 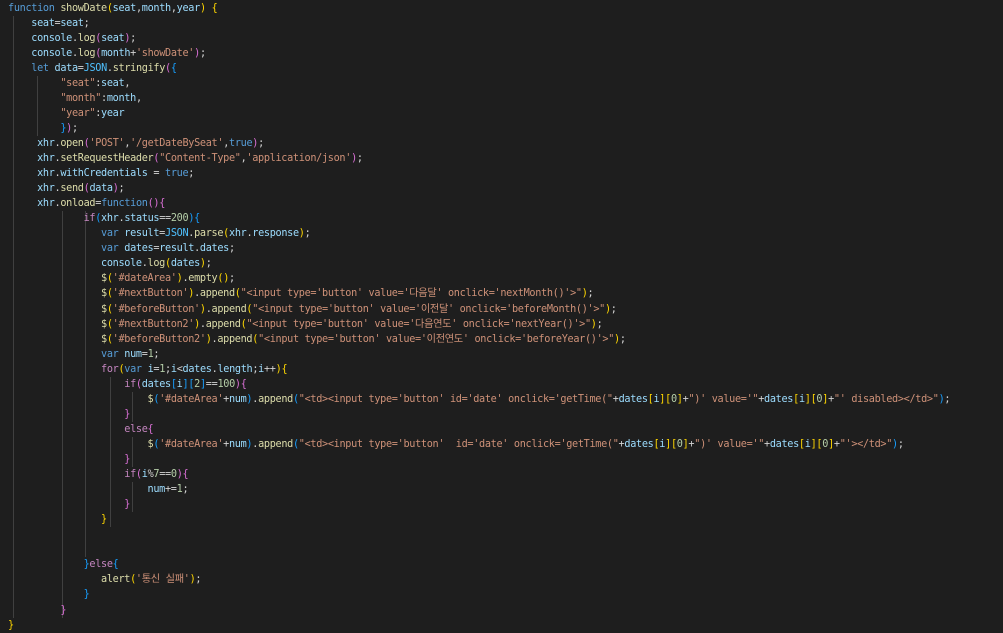 I want to click on code-token: '#beforeButton2', so click(x=159, y=339).